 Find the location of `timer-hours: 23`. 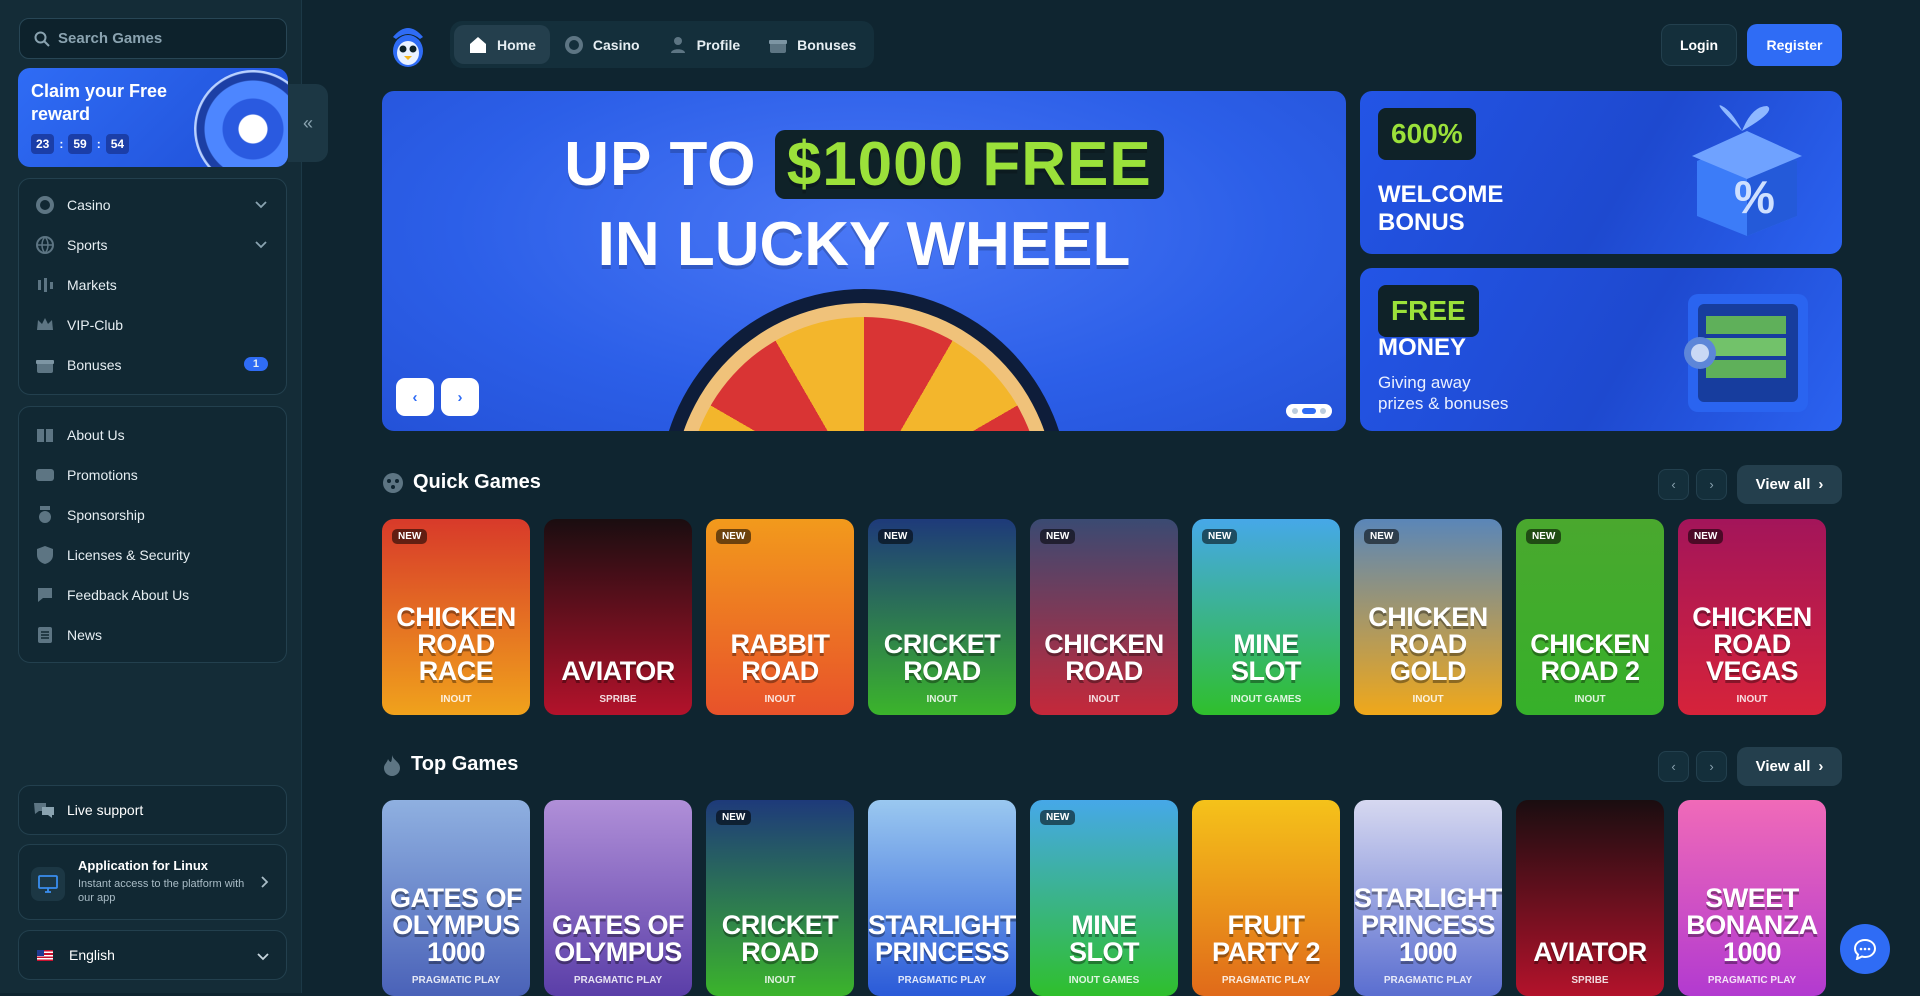

timer-hours: 23 is located at coordinates (43, 144).